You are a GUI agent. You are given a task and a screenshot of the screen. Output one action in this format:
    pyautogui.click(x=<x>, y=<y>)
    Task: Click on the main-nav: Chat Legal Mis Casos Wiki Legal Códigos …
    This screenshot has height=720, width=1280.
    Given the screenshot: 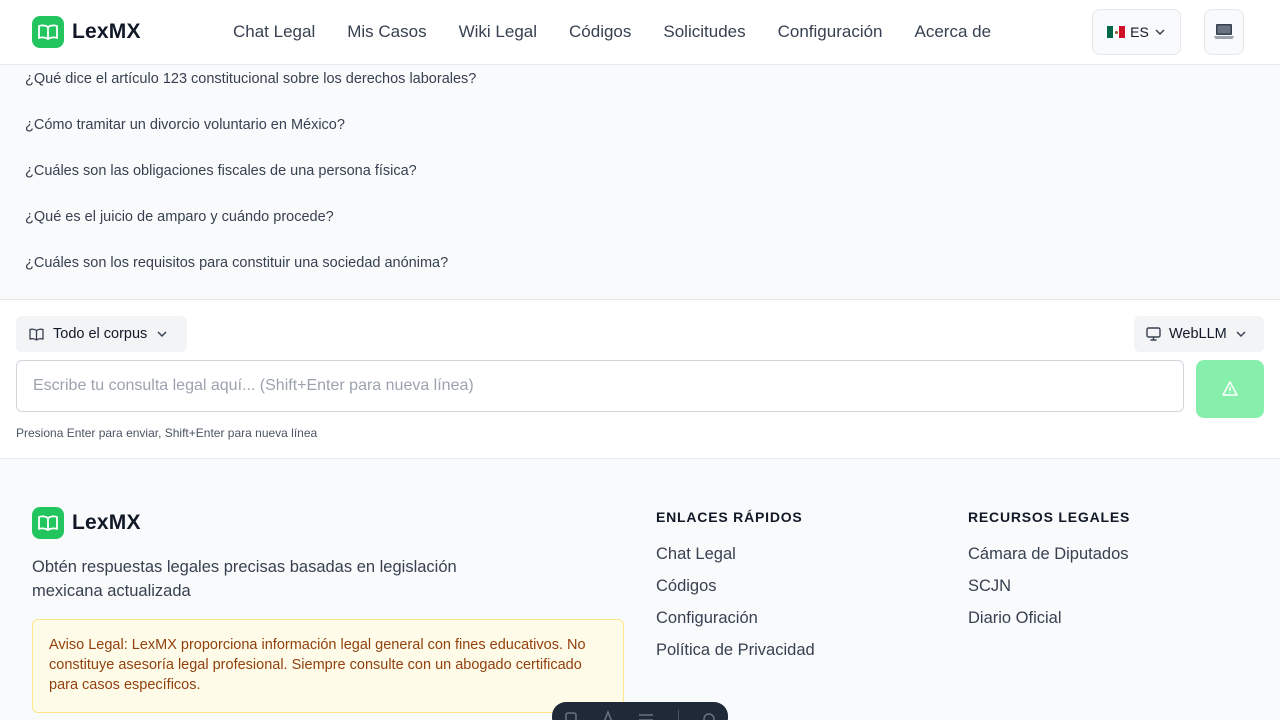 What is the action you would take?
    pyautogui.click(x=612, y=32)
    